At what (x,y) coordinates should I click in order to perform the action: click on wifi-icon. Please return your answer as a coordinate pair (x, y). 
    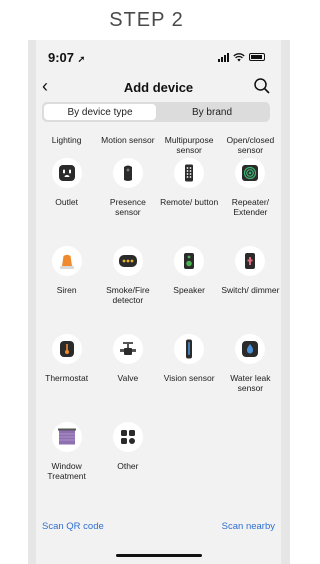
    Looking at the image, I should click on (239, 56).